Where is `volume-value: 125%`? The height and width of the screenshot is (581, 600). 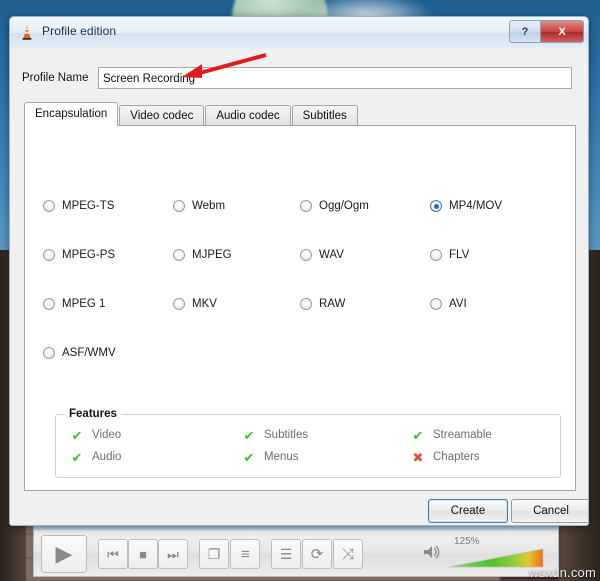 volume-value: 125% is located at coordinates (467, 541).